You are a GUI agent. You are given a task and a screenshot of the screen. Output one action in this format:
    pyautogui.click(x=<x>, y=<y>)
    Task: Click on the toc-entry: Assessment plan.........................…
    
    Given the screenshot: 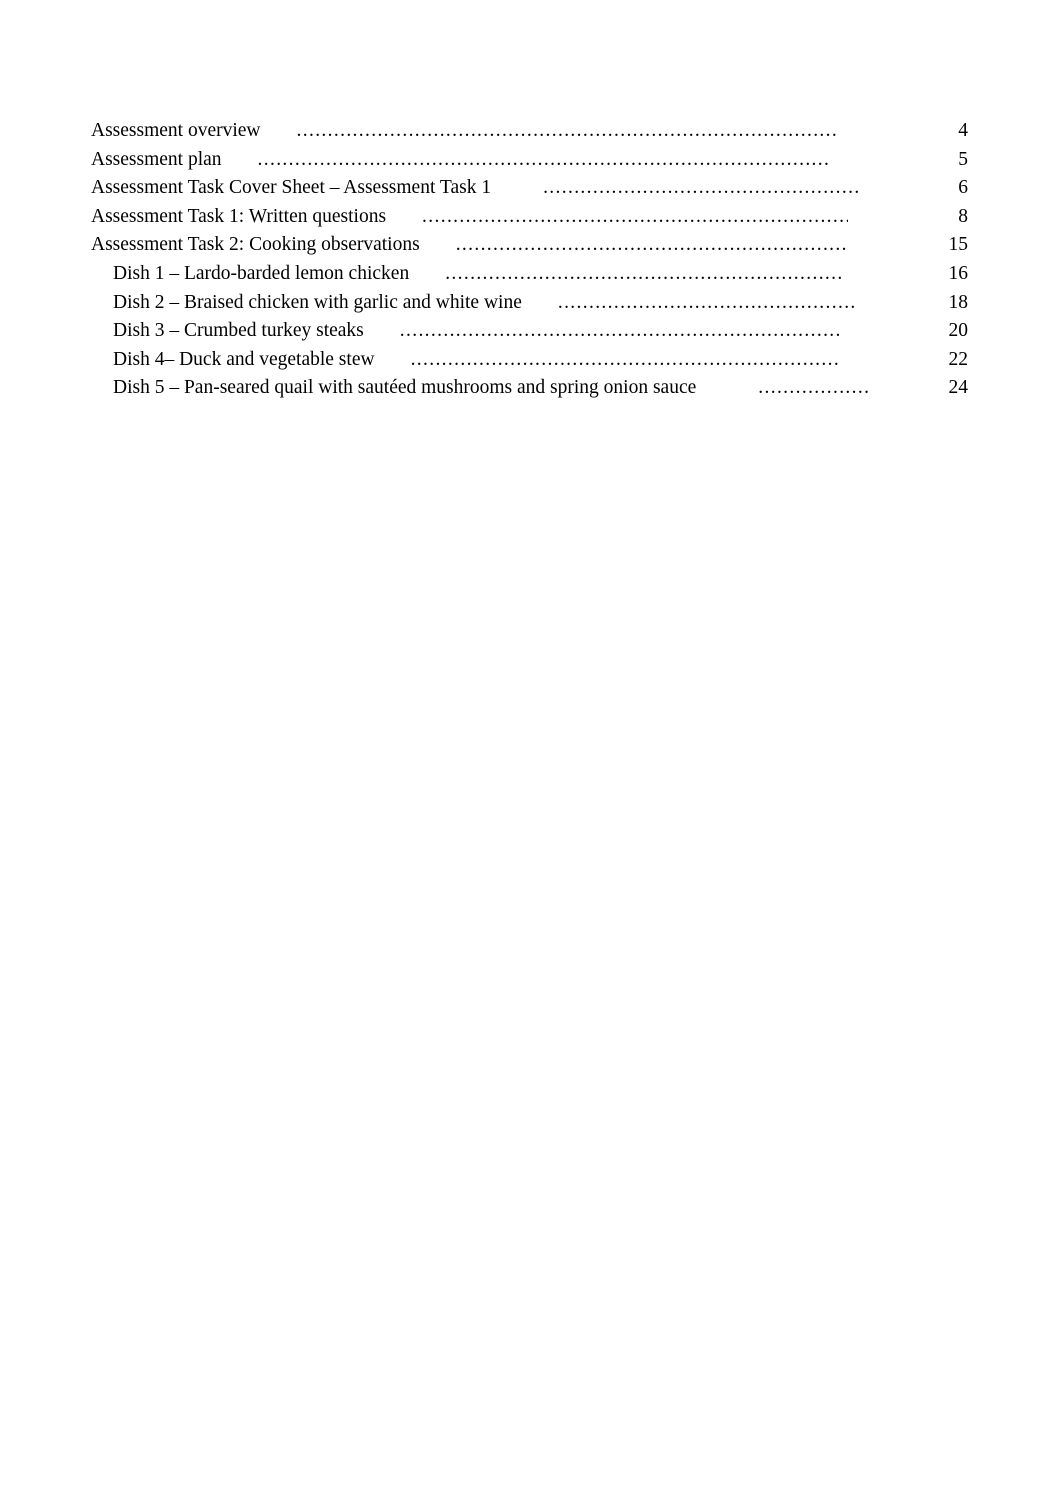 What is the action you would take?
    pyautogui.click(x=529, y=160)
    